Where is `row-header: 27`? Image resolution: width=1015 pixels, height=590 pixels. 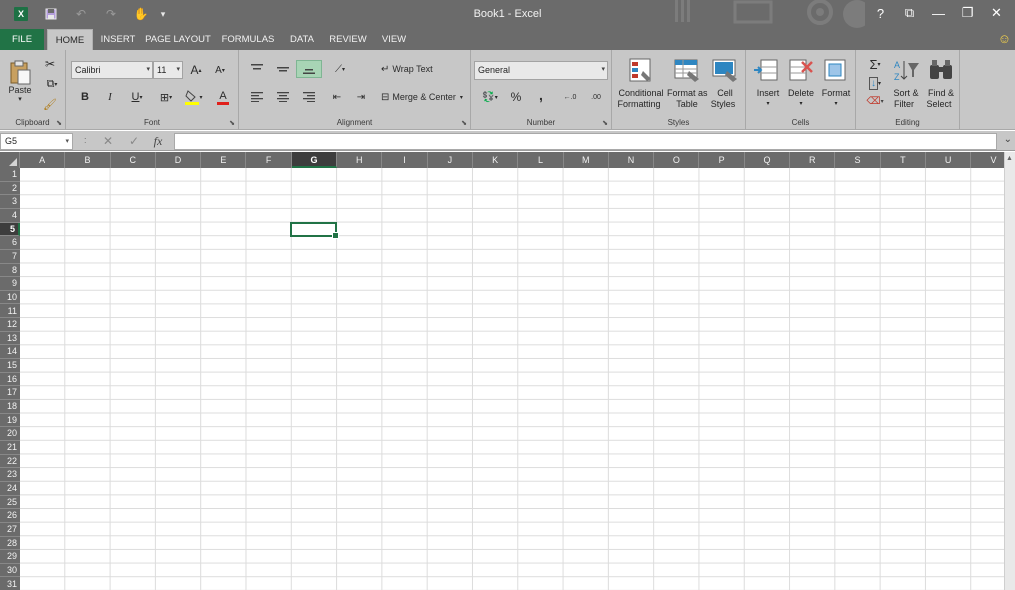
row-header: 27 is located at coordinates (10, 530).